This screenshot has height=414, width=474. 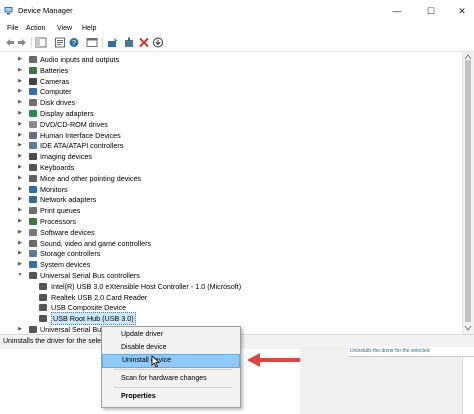 I want to click on category-item: ▶ Audio inputs and outputs, so click(x=231, y=59).